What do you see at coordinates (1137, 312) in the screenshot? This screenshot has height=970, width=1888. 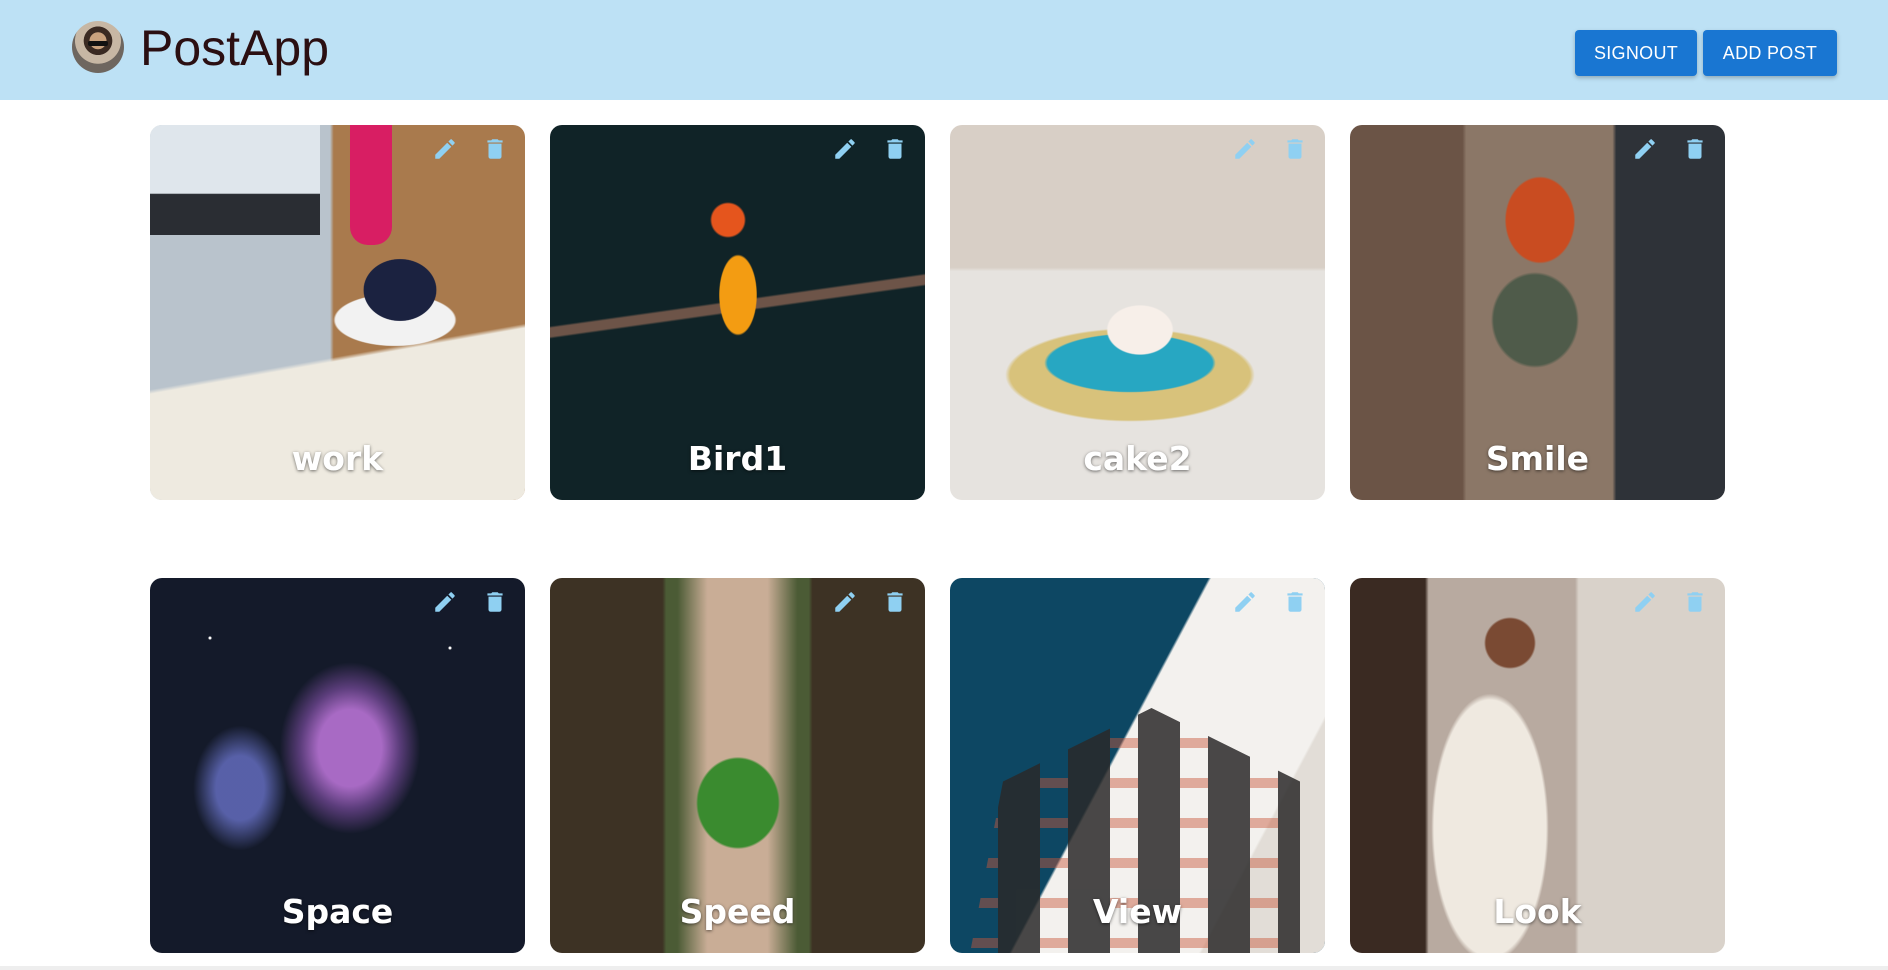 I see `post-card: cake2` at bounding box center [1137, 312].